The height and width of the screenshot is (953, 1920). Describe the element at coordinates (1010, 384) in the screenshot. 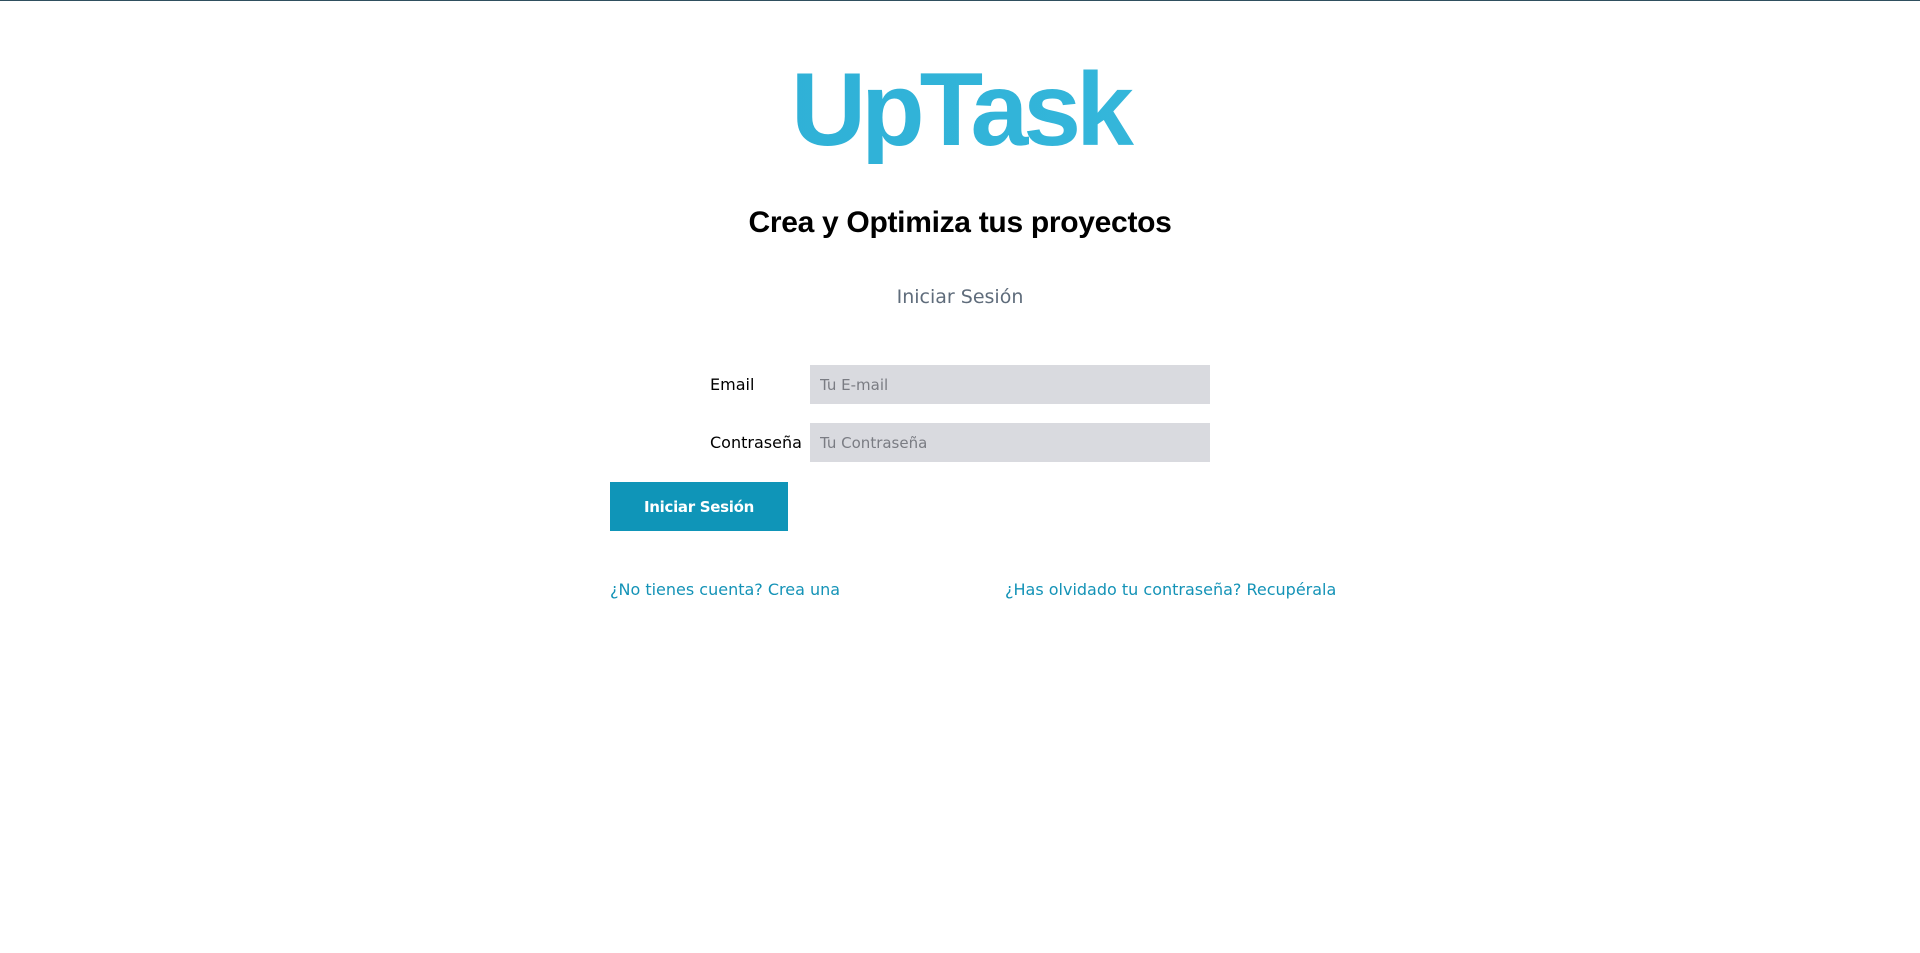

I see `email-field` at that location.